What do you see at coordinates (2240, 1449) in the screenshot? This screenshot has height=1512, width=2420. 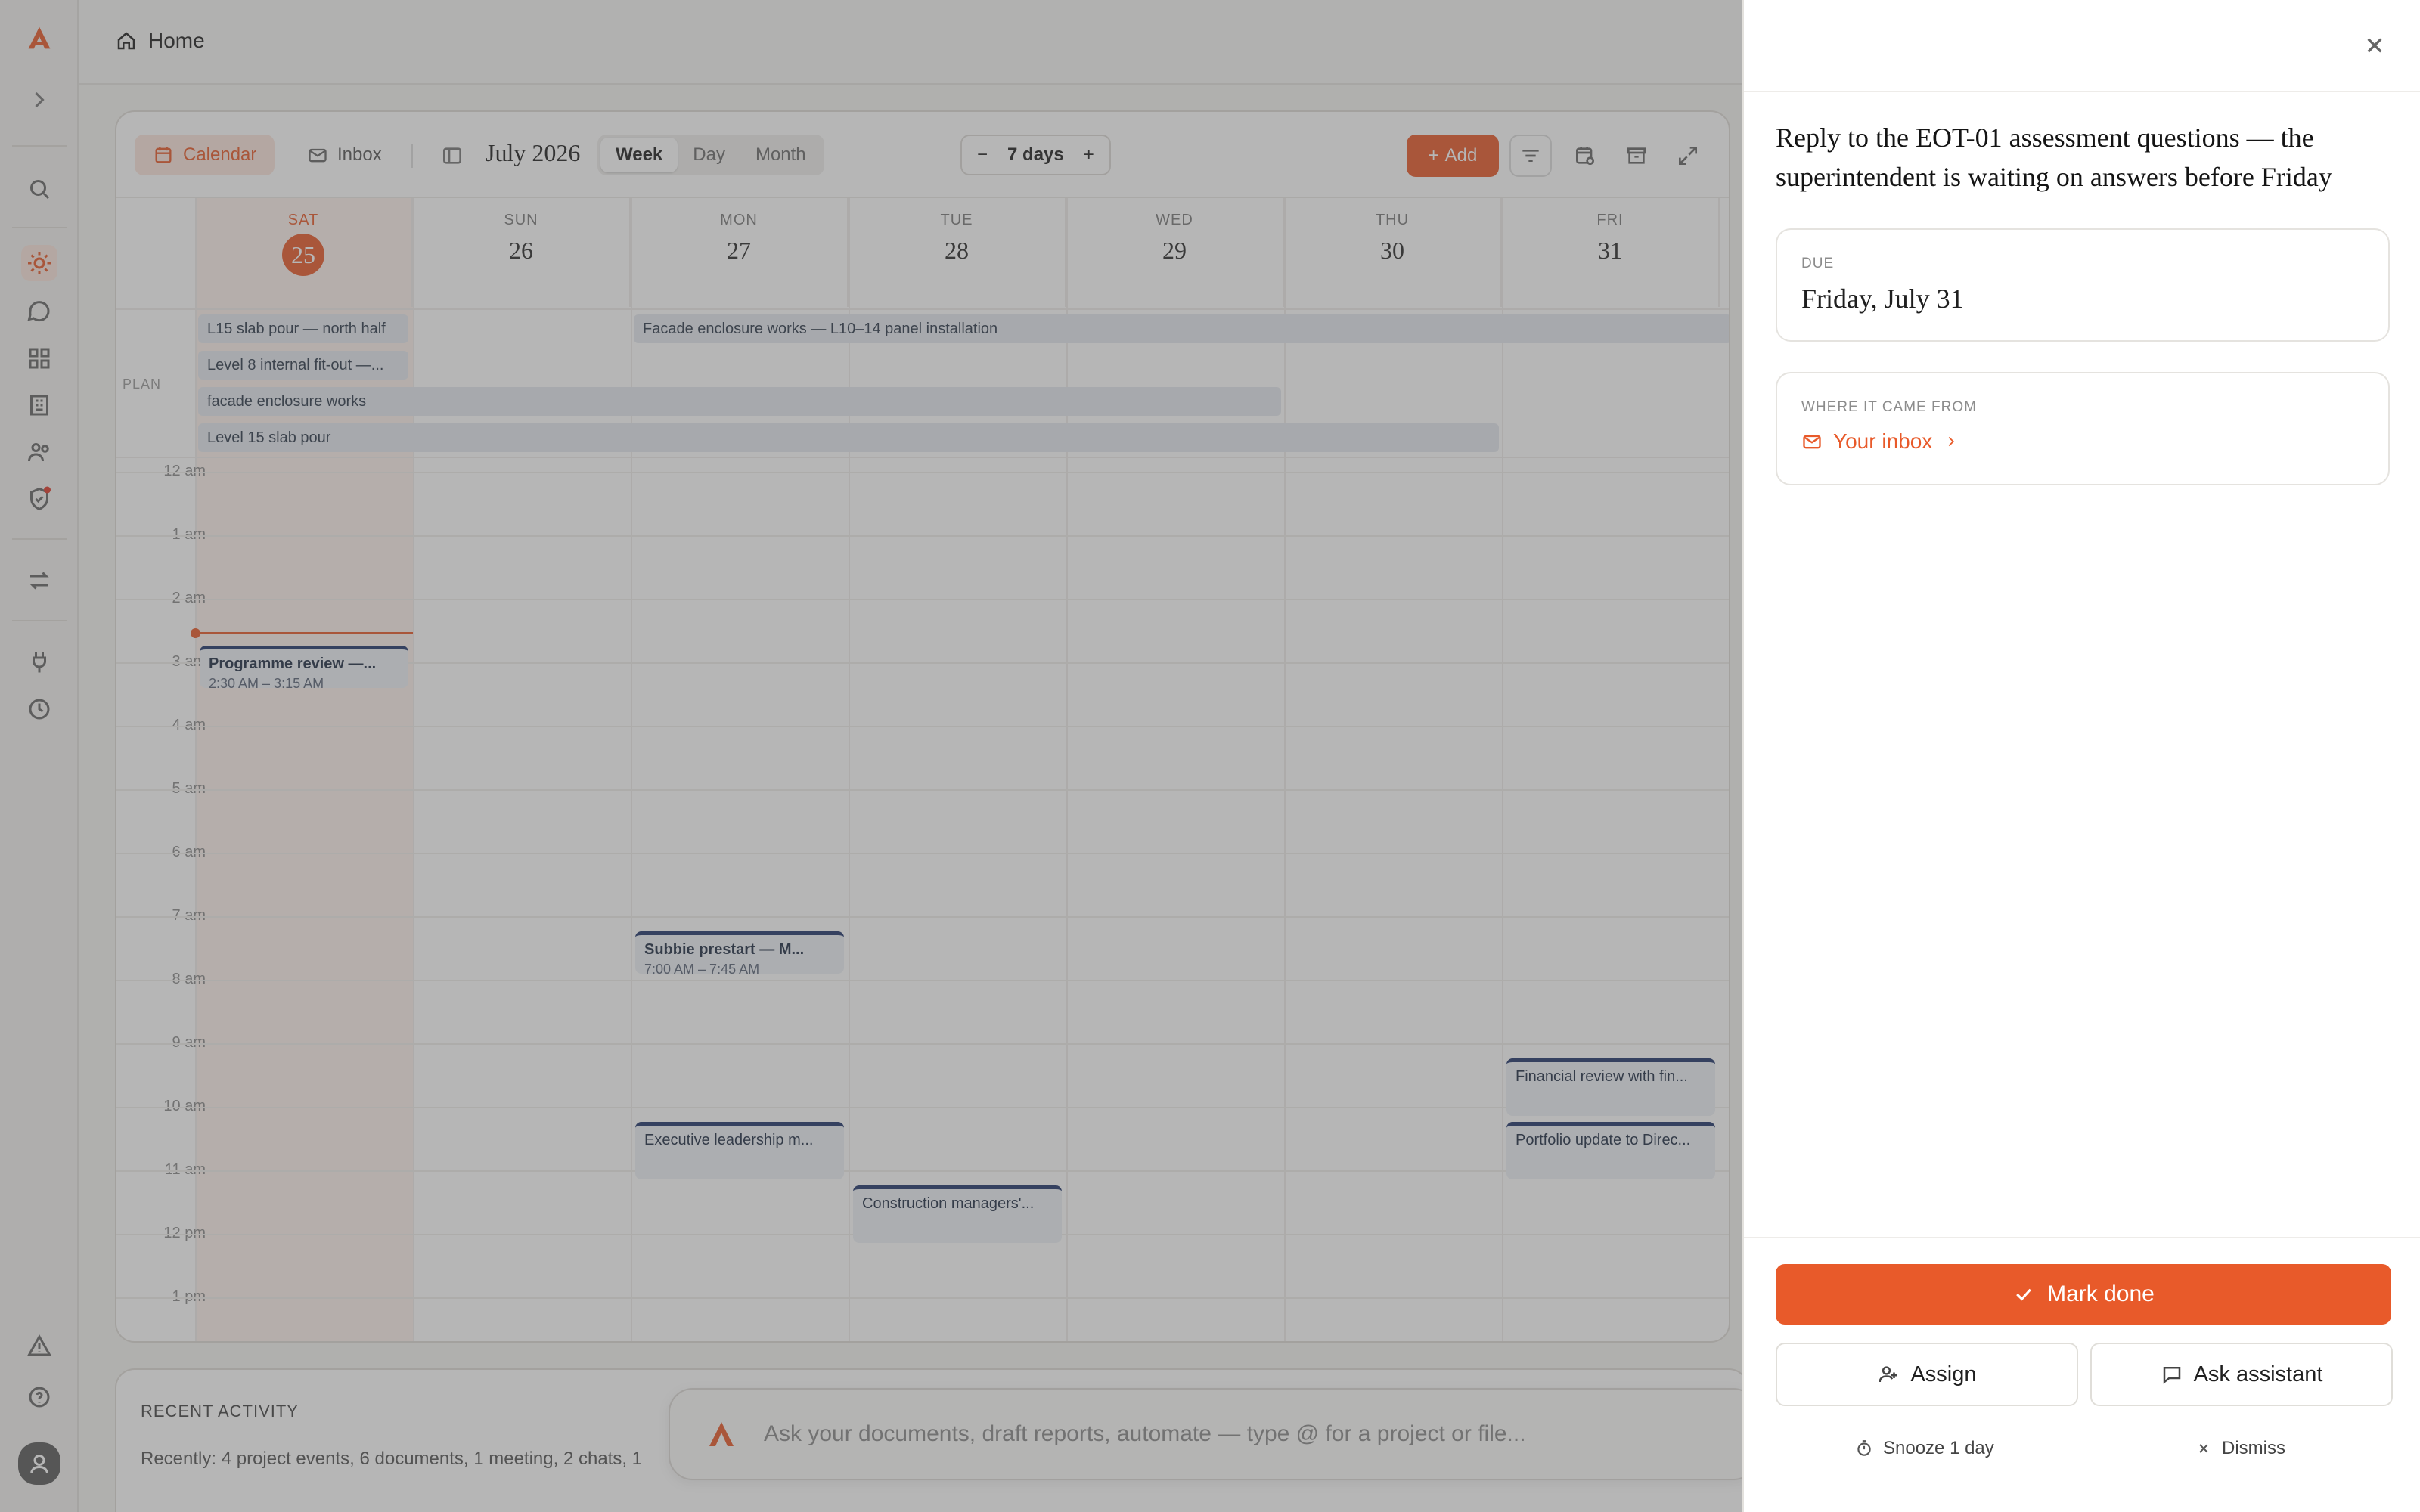 I see `dismiss-button: Dismiss` at bounding box center [2240, 1449].